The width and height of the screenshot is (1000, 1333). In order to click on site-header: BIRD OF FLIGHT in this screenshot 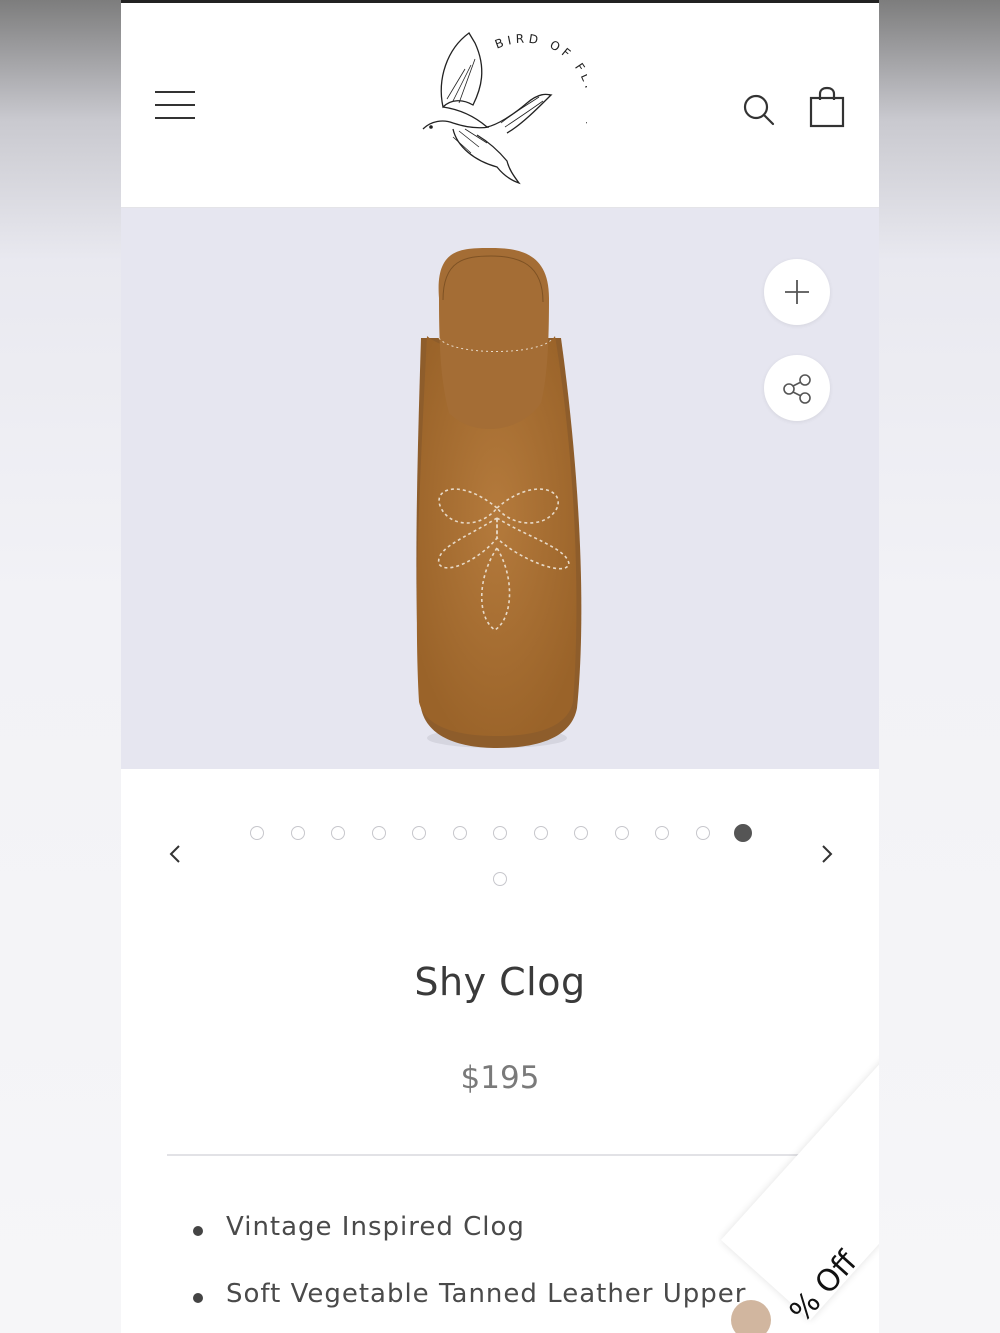, I will do `click(500, 105)`.